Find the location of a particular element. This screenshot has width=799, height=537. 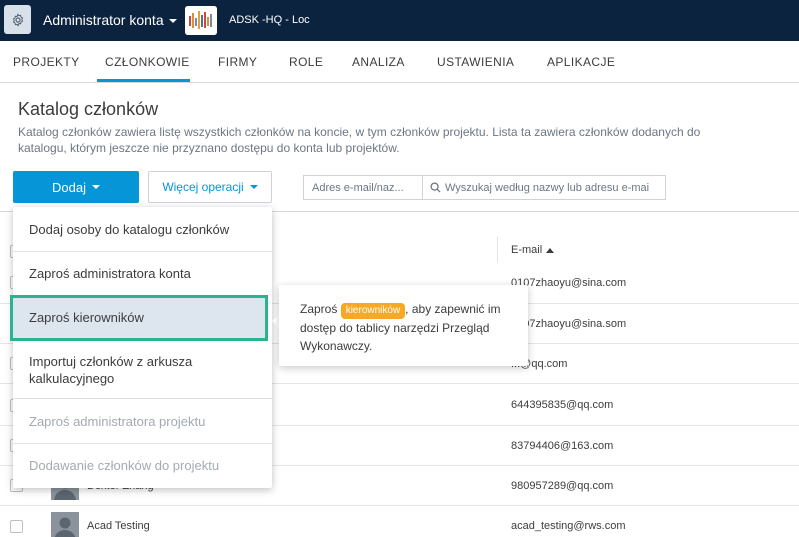

menu-item-invite-project-admin: Zaproś administratora projektu is located at coordinates (142, 421).